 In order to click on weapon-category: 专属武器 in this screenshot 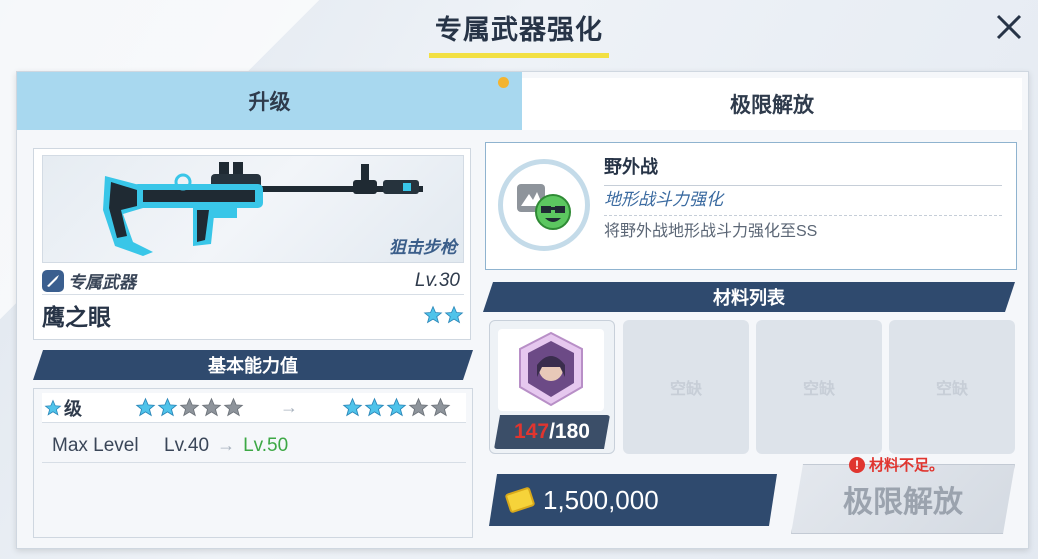, I will do `click(102, 282)`.